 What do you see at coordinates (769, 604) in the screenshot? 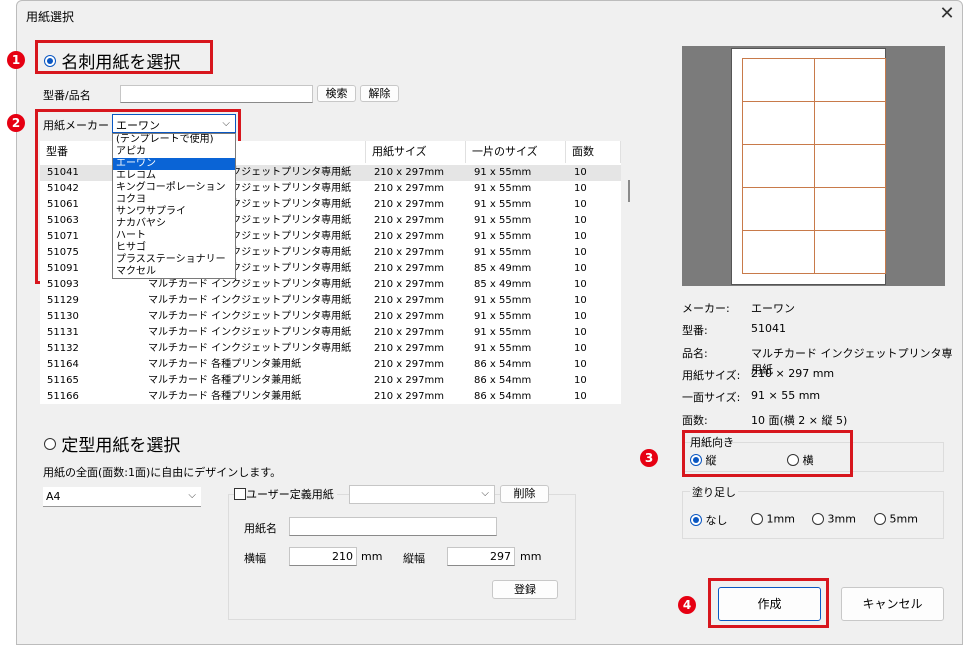
I see `create-button: 作成` at bounding box center [769, 604].